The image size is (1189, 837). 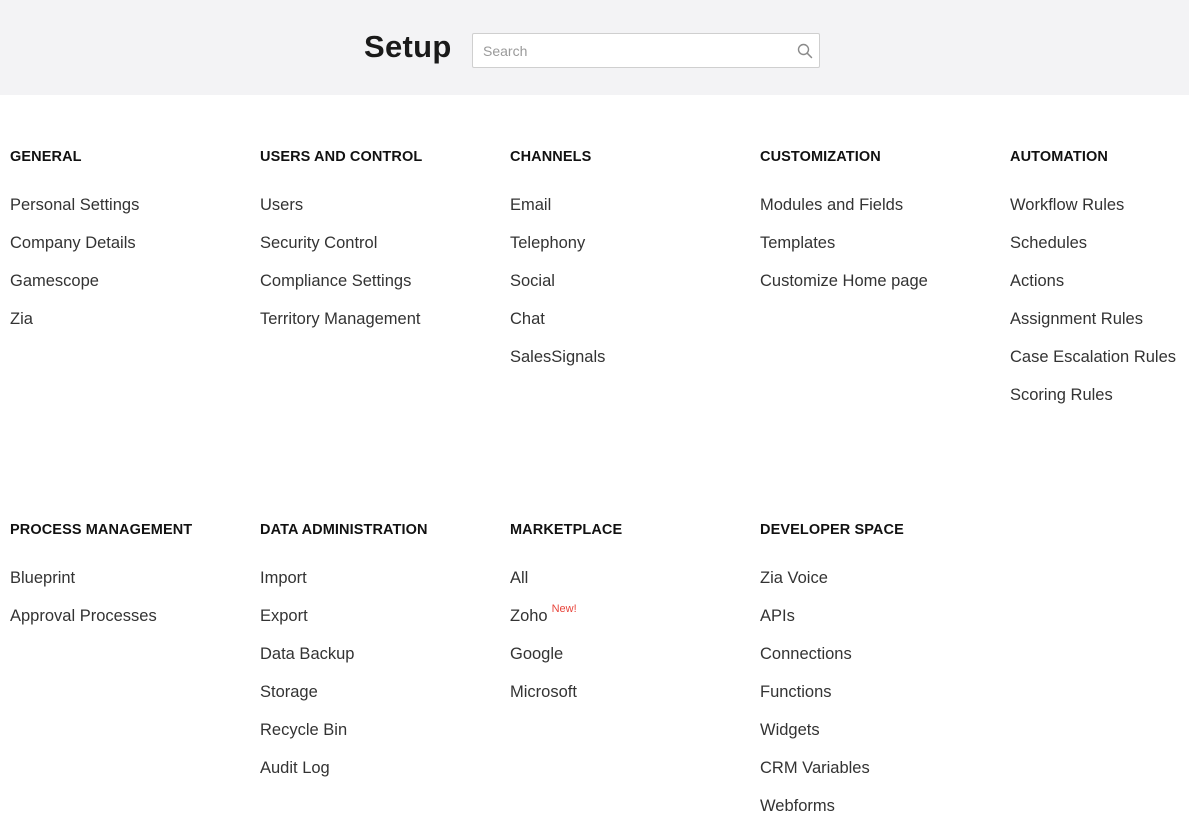 What do you see at coordinates (46, 157) in the screenshot?
I see `section-title: GENERAL` at bounding box center [46, 157].